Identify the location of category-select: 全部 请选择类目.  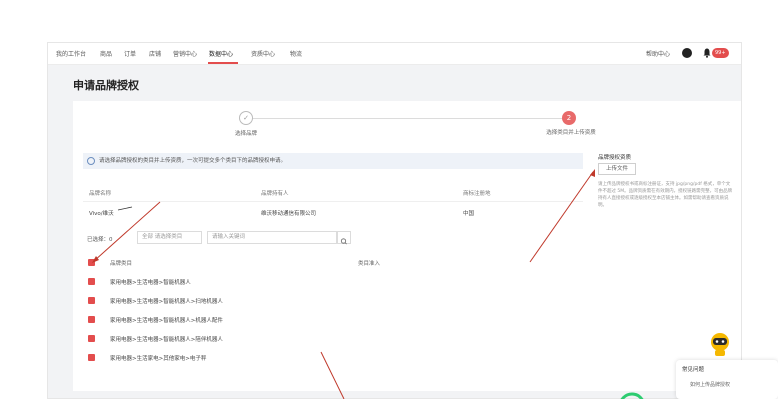
(169, 237).